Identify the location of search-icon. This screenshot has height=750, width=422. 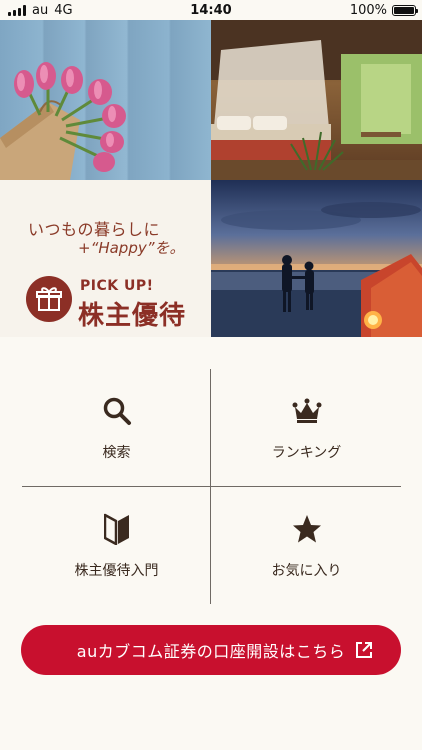
(117, 411).